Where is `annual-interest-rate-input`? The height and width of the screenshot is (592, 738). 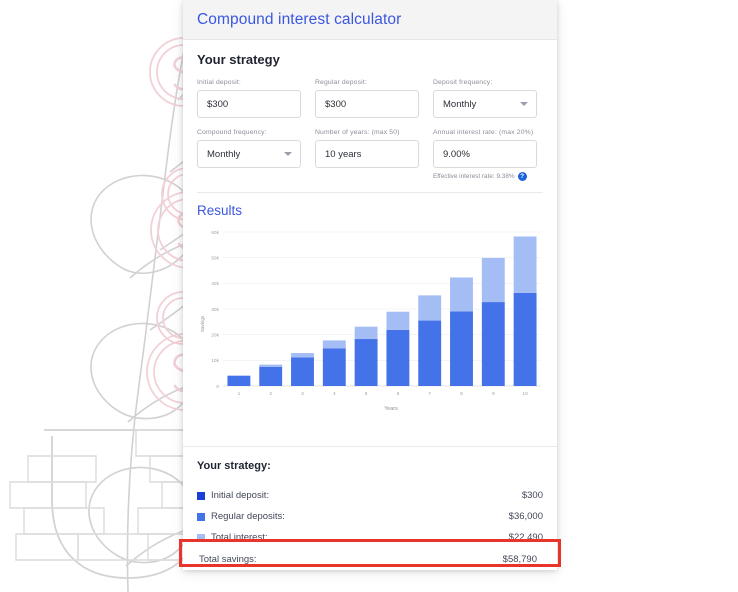
annual-interest-rate-input is located at coordinates (485, 154).